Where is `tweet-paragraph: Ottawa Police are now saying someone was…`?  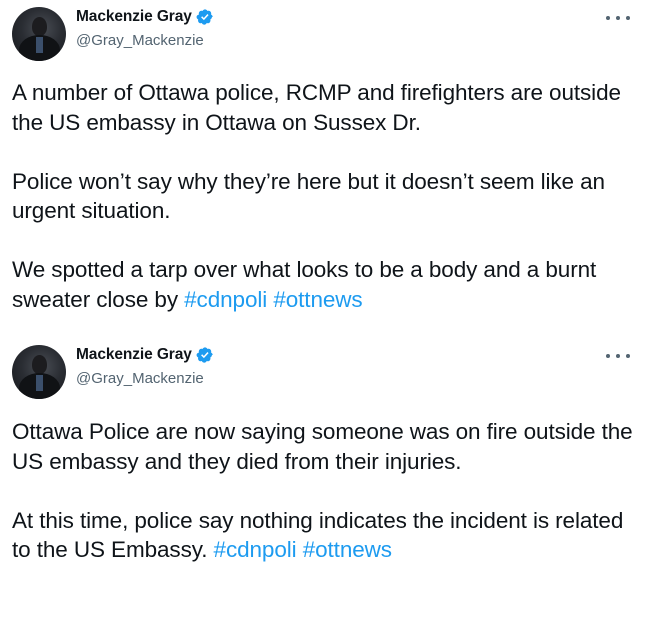
tweet-paragraph: Ottawa Police are now saying someone was… is located at coordinates (322, 446).